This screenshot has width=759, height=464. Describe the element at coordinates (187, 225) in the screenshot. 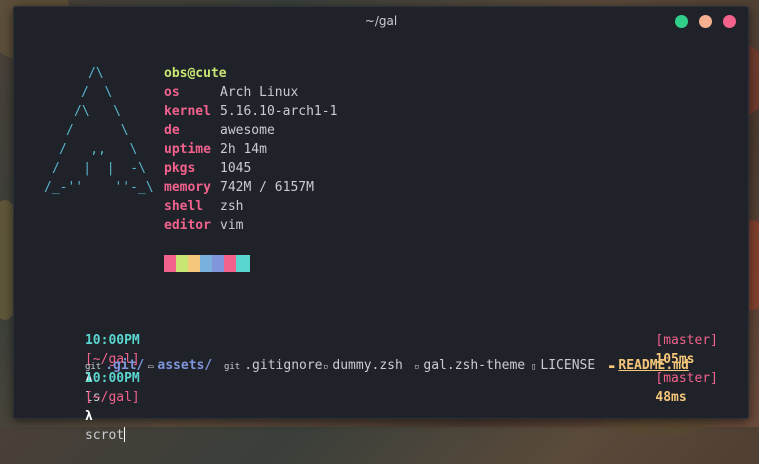

I see `info-label-editor: editor` at that location.